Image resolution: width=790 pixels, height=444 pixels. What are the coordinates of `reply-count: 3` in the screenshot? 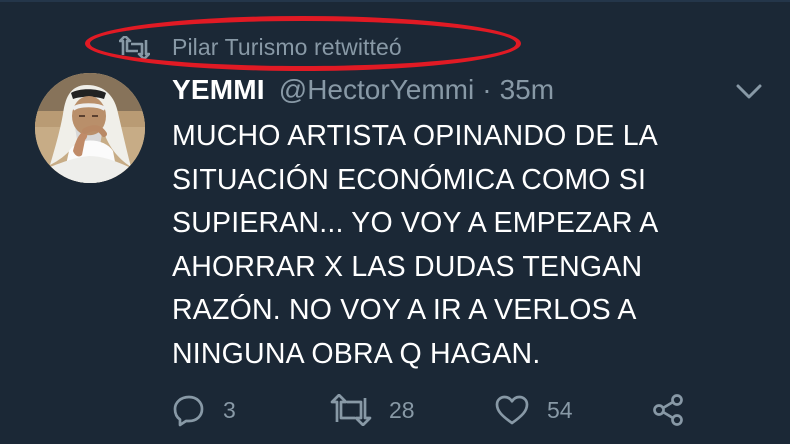 It's located at (229, 409).